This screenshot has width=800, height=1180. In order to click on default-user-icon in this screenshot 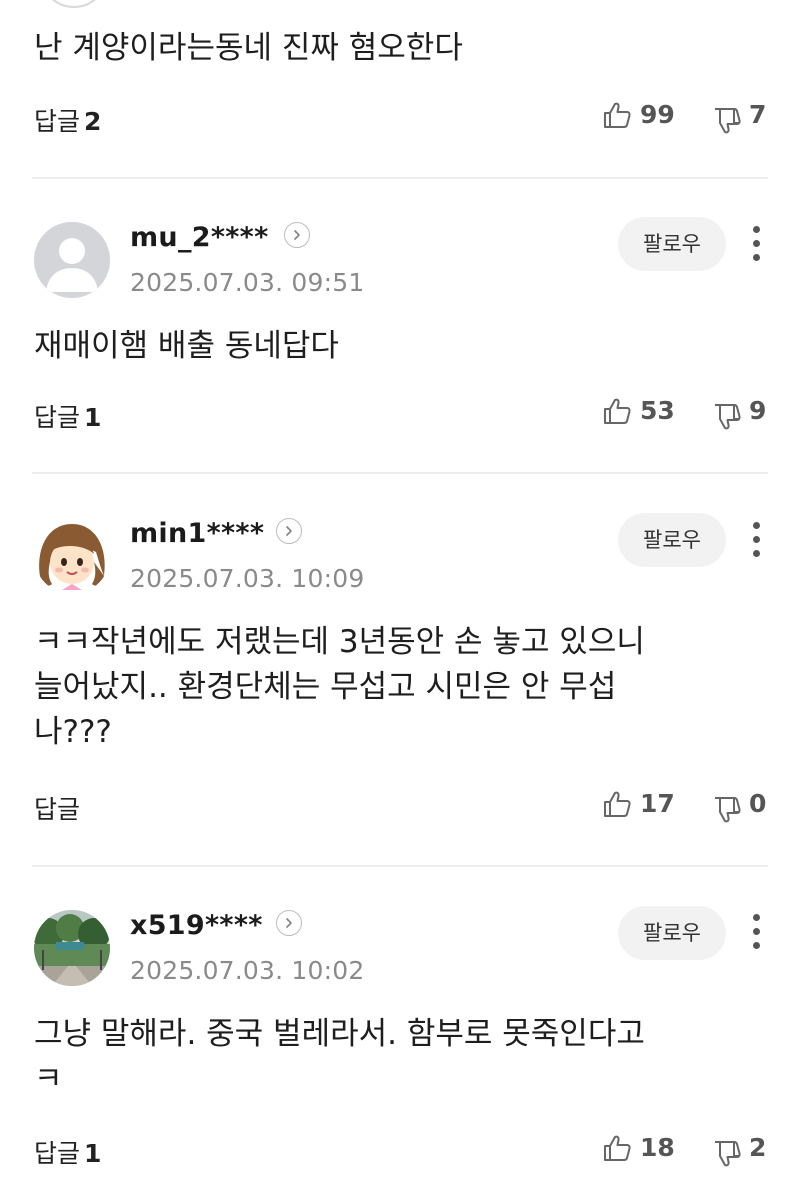, I will do `click(72, 260)`.